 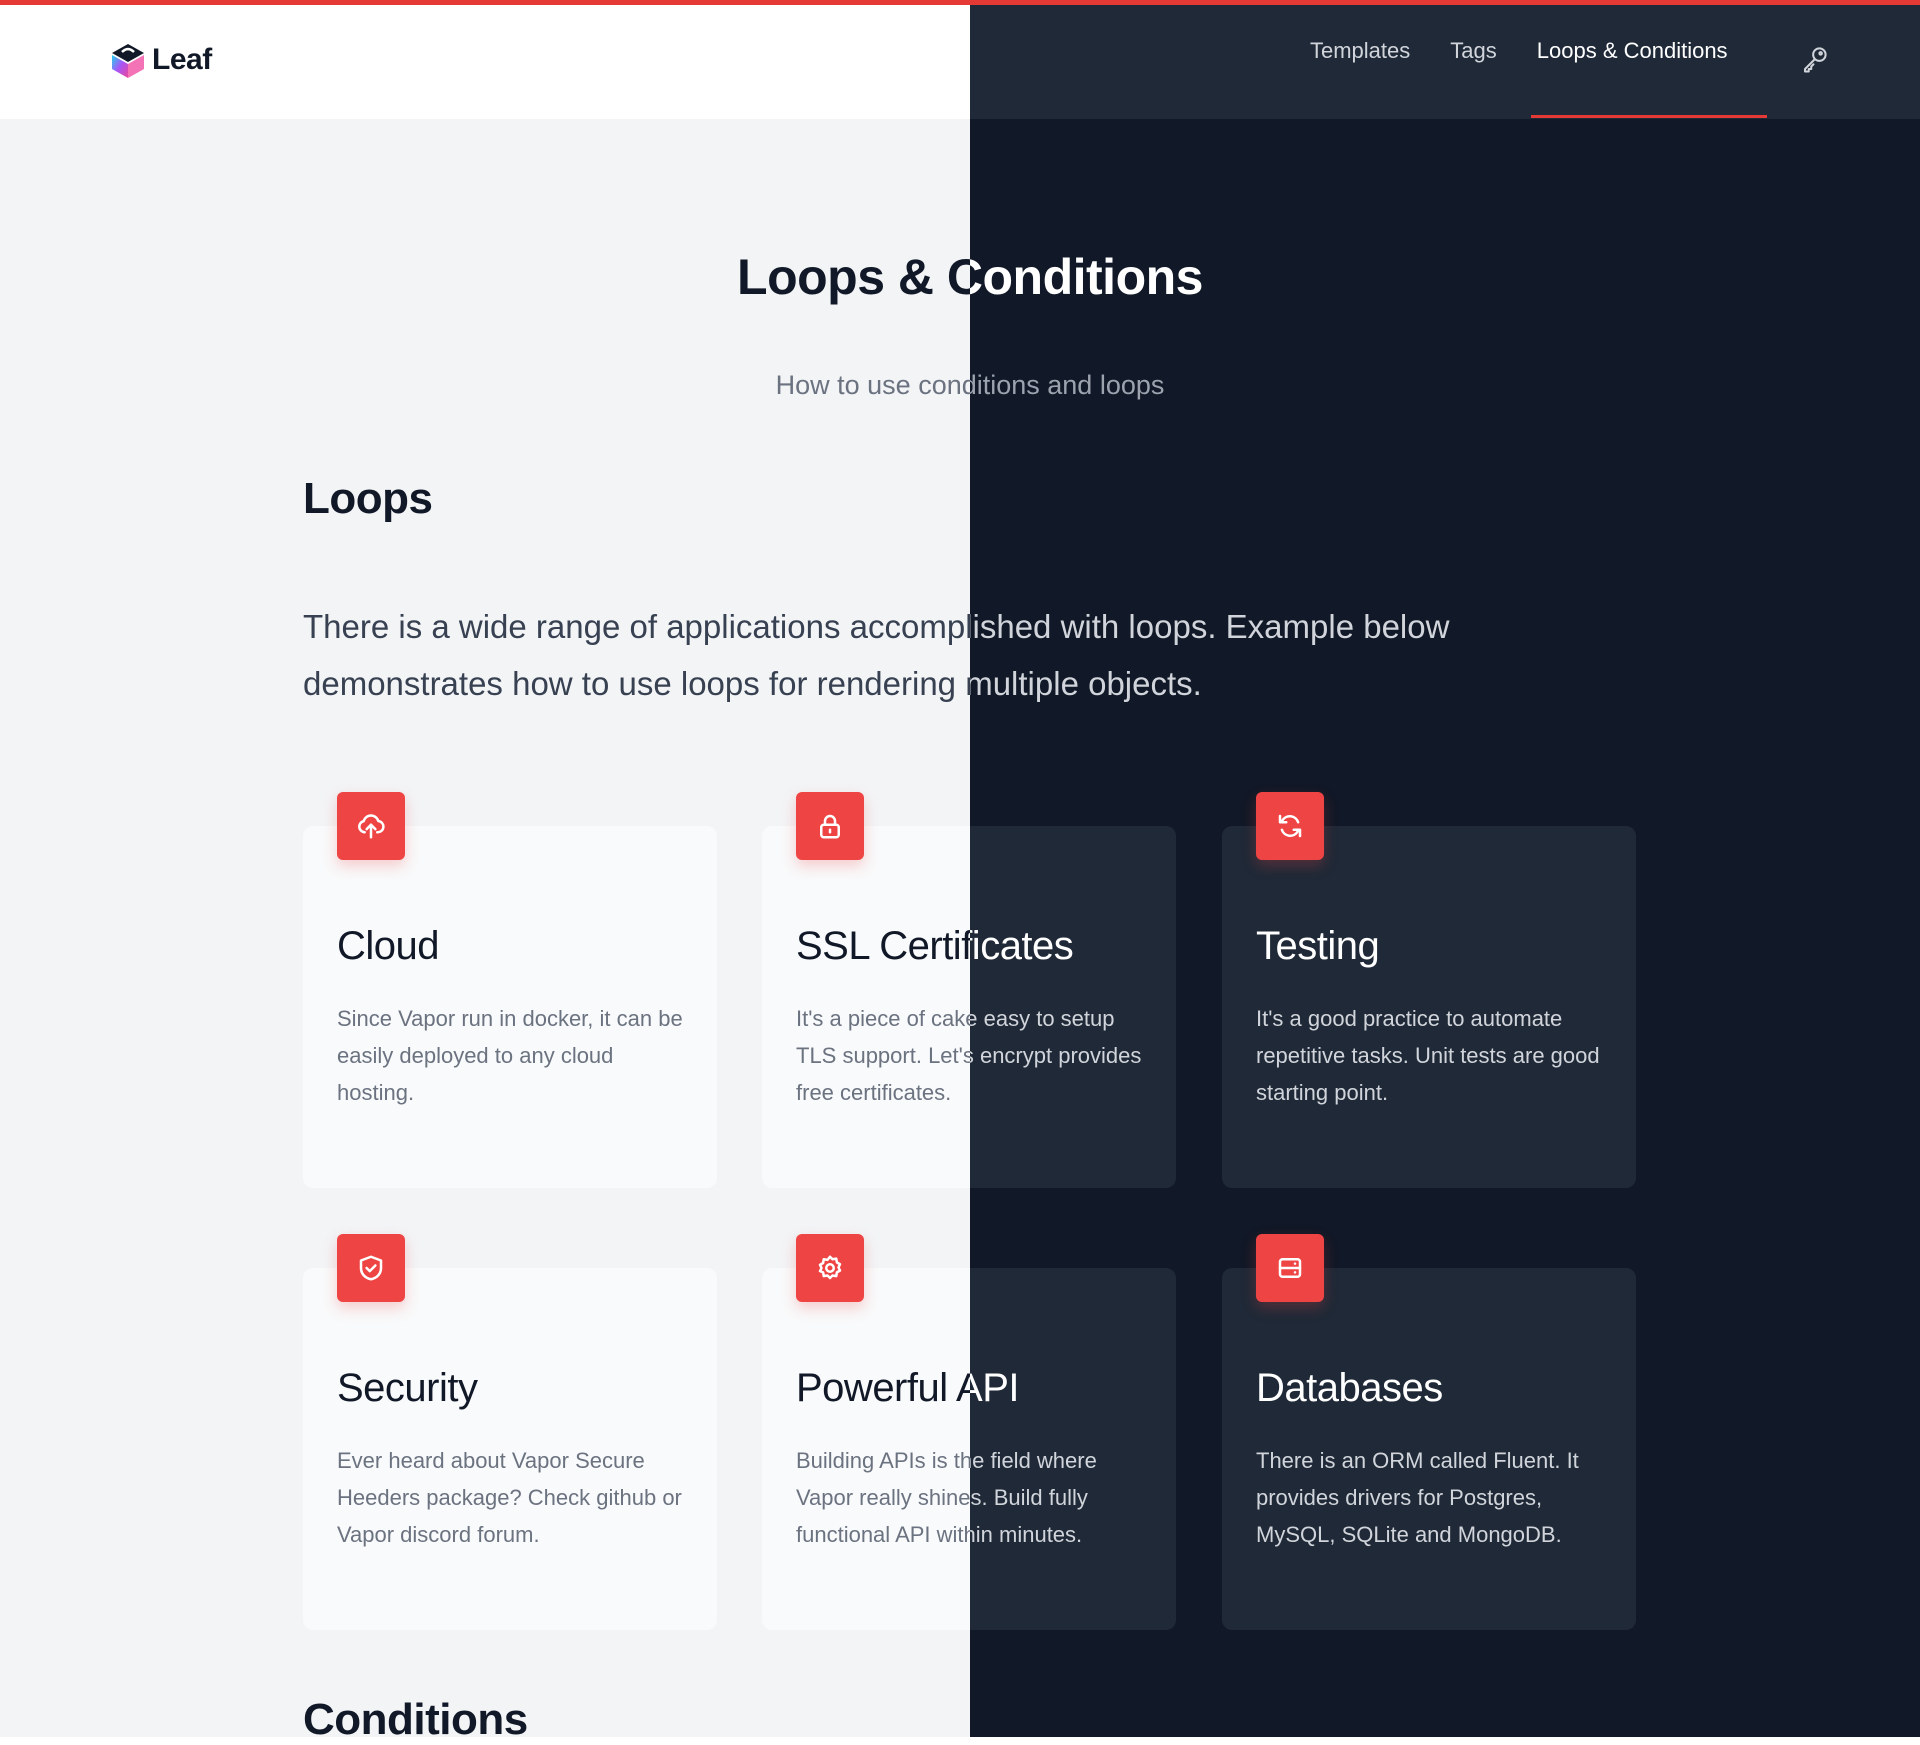 I want to click on accent-top-bar, so click(x=960, y=2).